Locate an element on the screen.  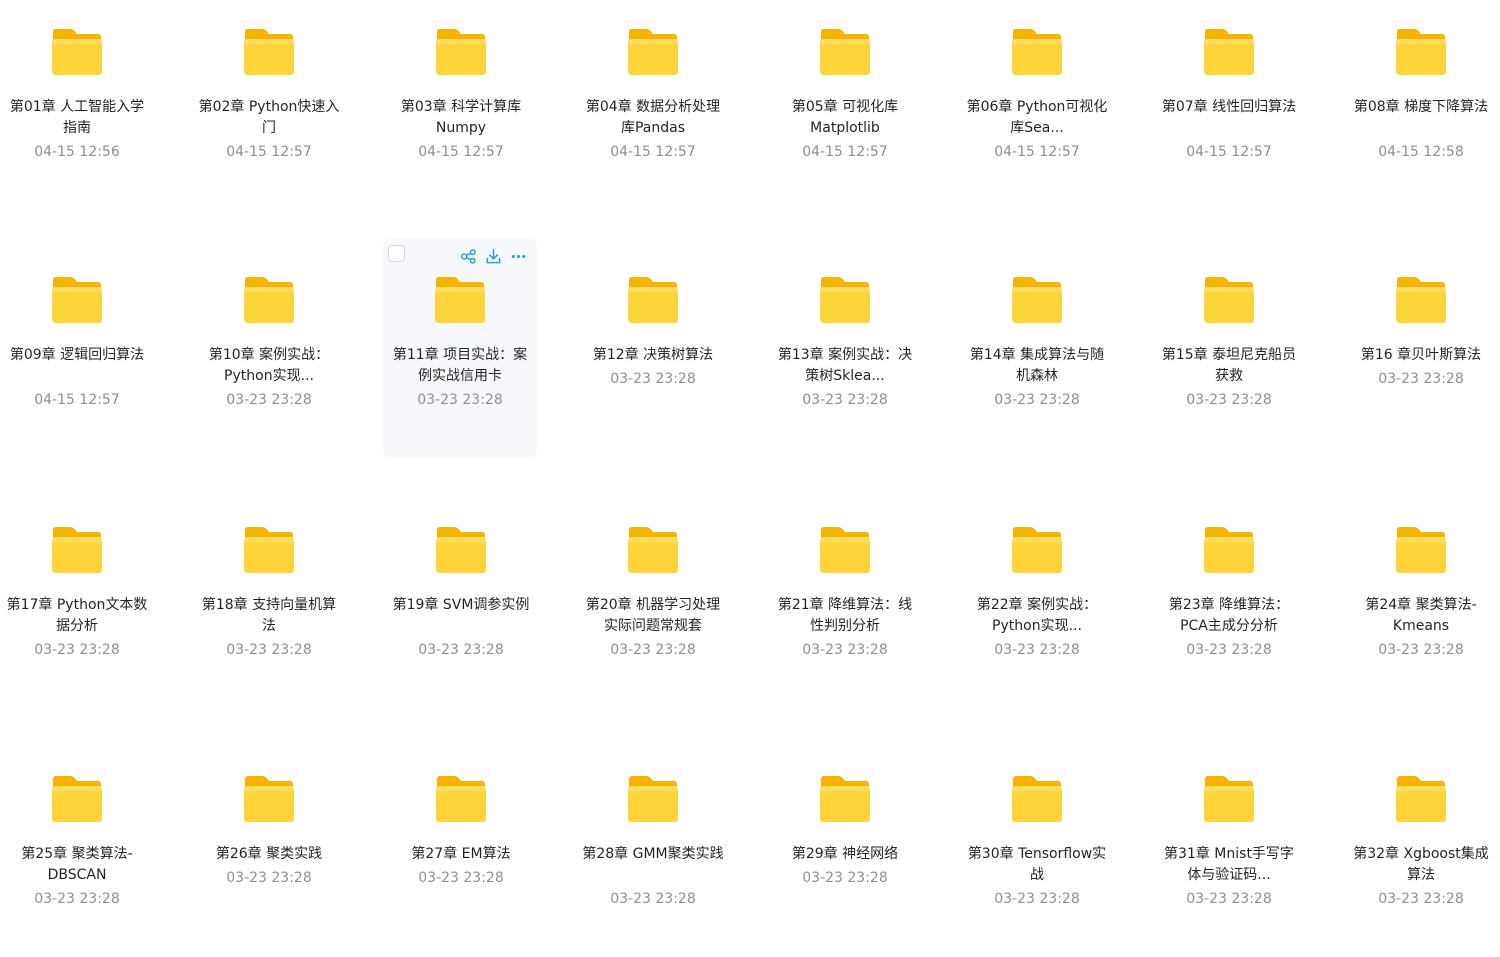
folder-name: 第32章 Xgboost集成算法 is located at coordinates (1421, 865).